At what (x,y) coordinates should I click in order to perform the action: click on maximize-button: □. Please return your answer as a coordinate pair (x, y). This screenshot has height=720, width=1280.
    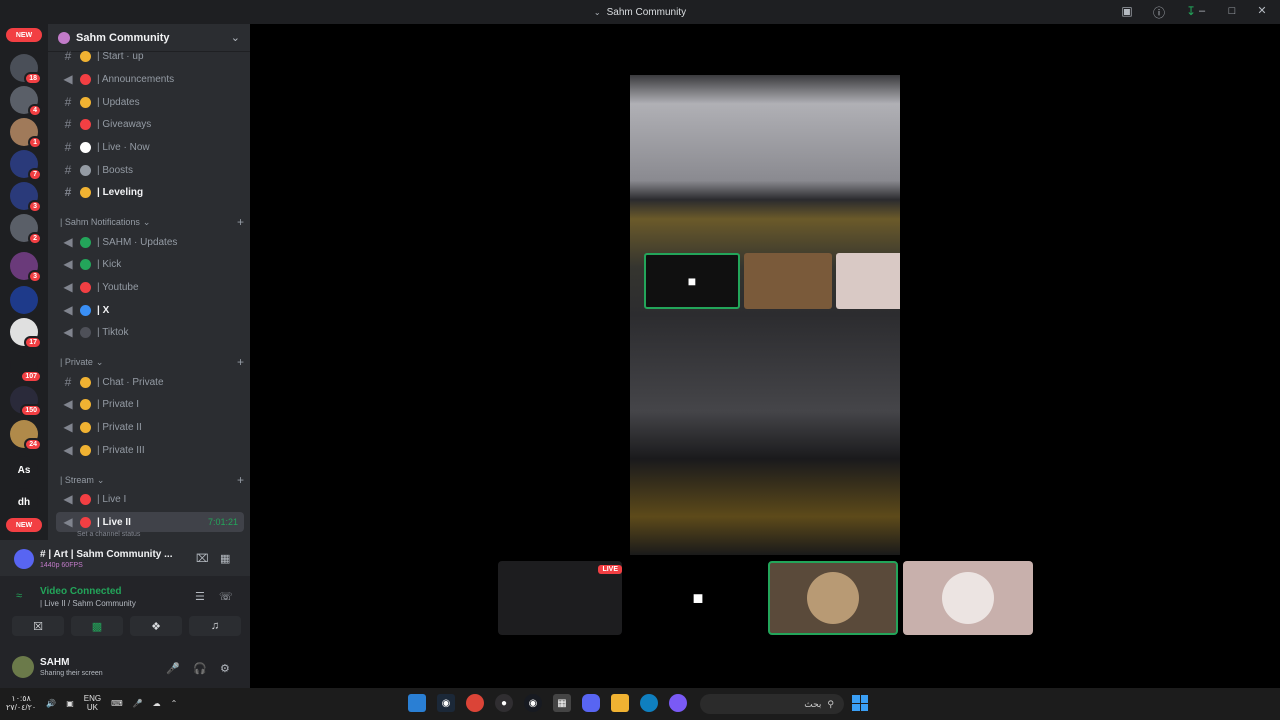
    Looking at the image, I should click on (1232, 11).